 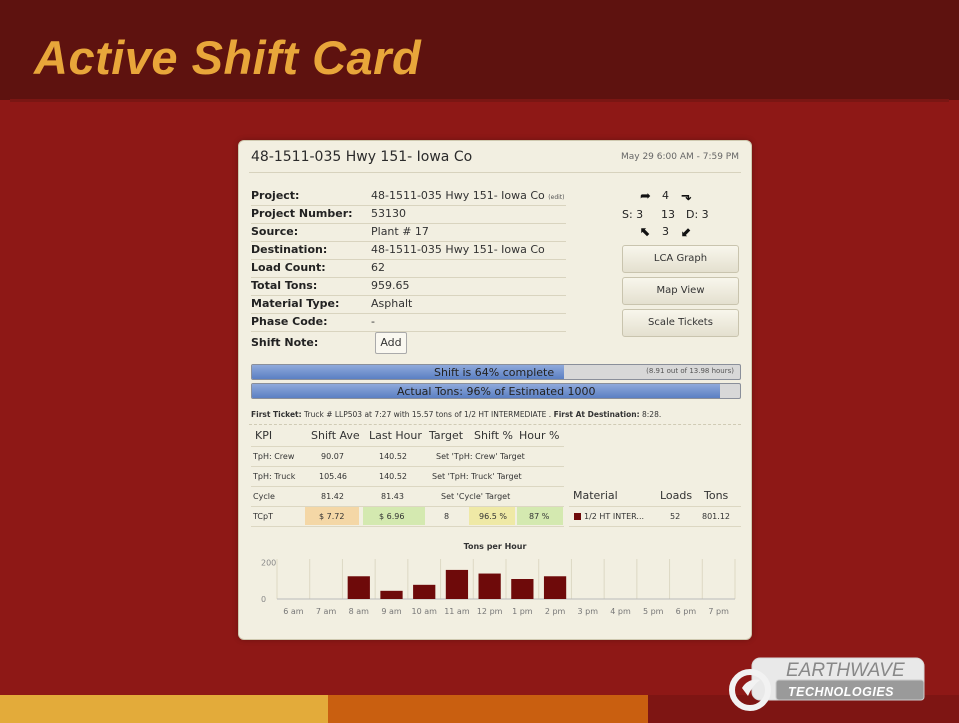 I want to click on x-tick-label: 9 am, so click(x=391, y=611).